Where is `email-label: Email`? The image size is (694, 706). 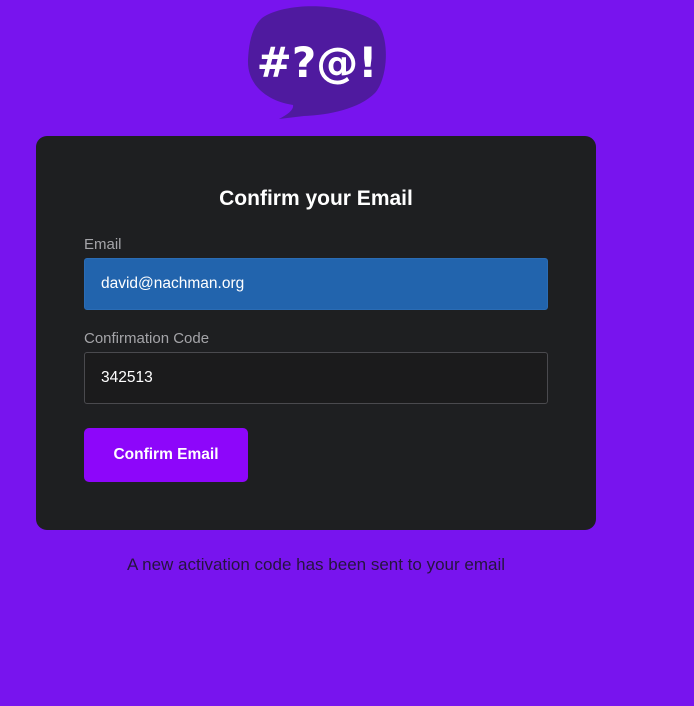
email-label: Email is located at coordinates (103, 244).